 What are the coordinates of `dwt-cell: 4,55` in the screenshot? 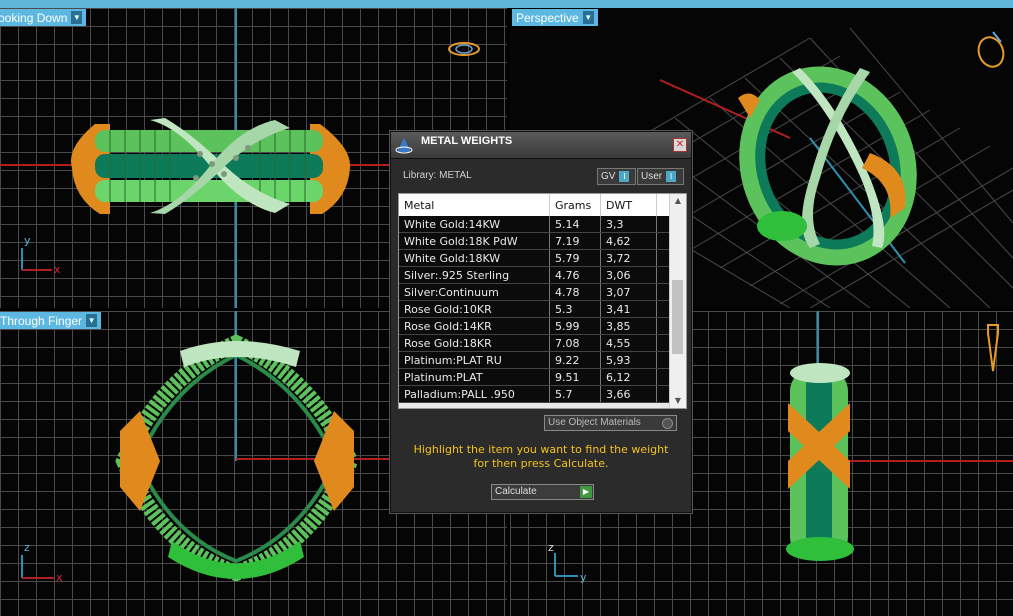 It's located at (628, 343).